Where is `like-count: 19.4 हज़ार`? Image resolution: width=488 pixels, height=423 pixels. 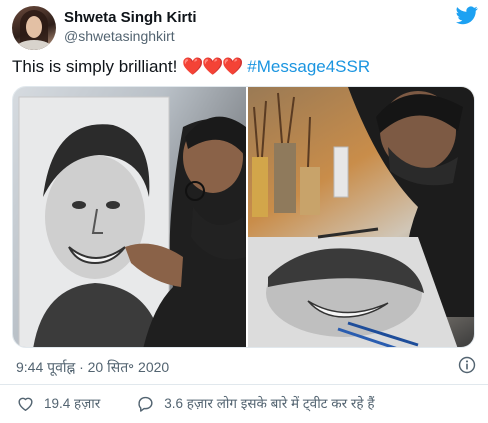
like-count: 19.4 हज़ार is located at coordinates (72, 403).